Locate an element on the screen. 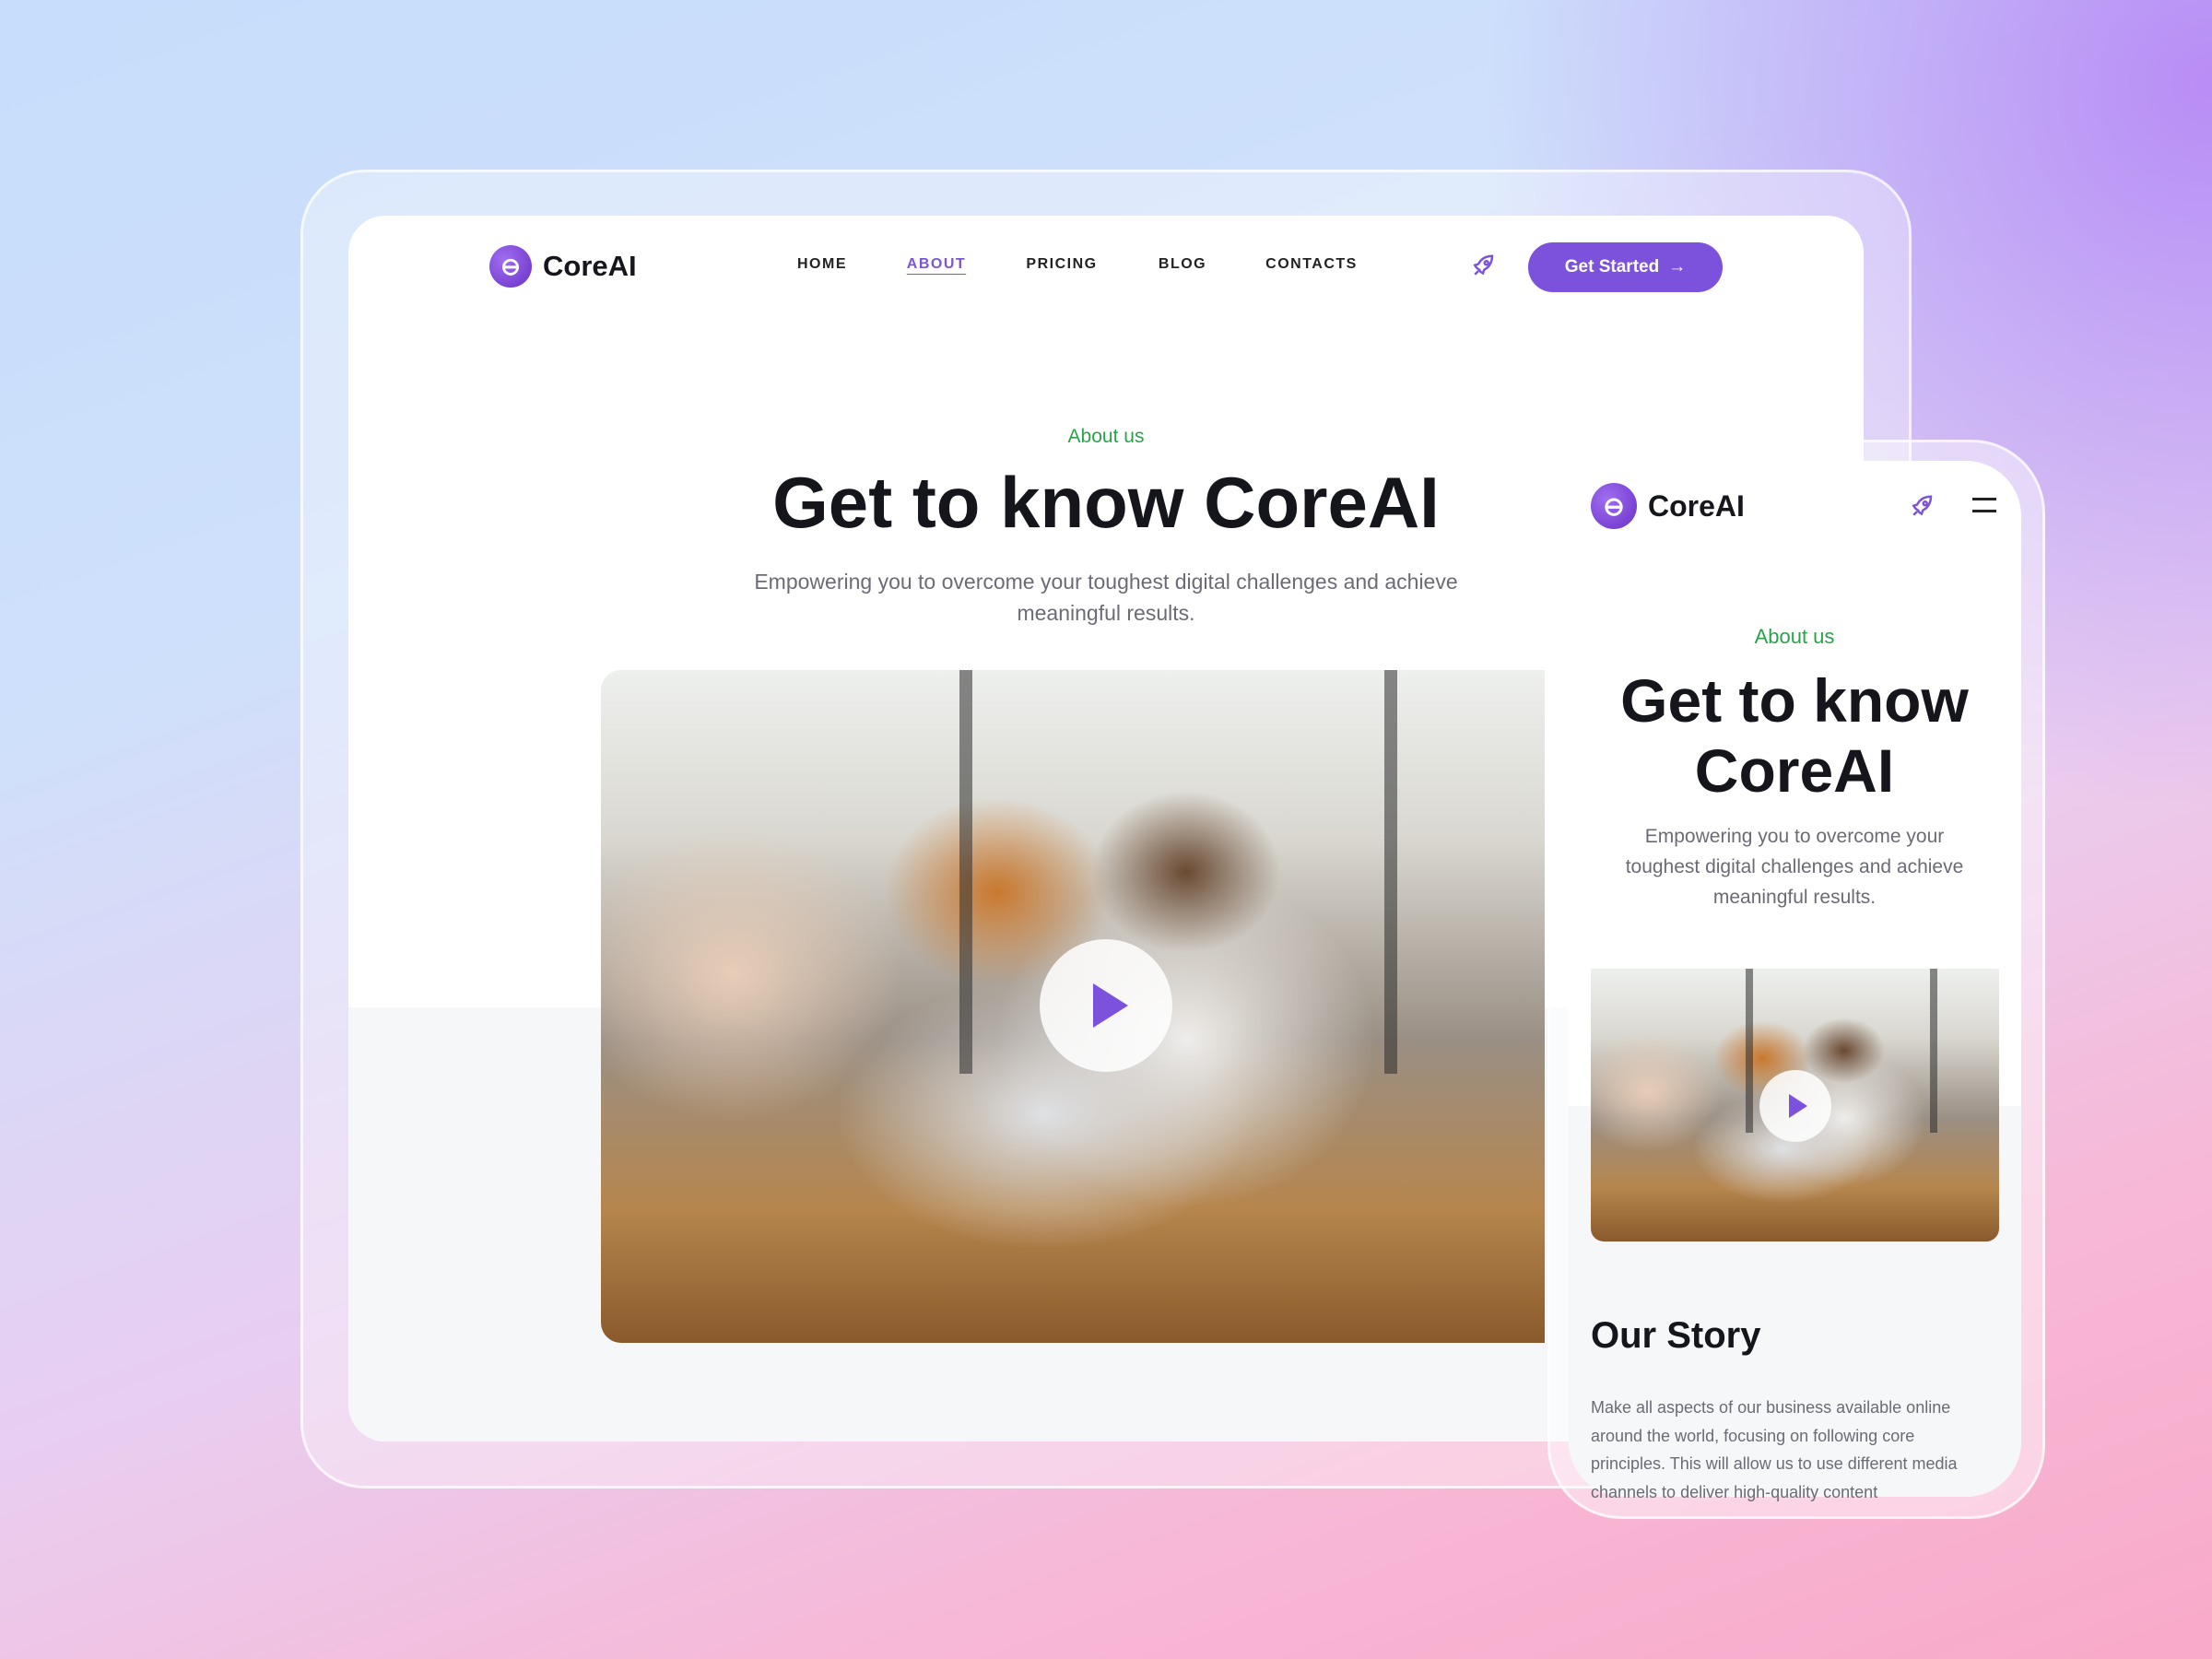 The width and height of the screenshot is (2212, 1659). mobile-logo: ⊖ CoreAI is located at coordinates (1668, 506).